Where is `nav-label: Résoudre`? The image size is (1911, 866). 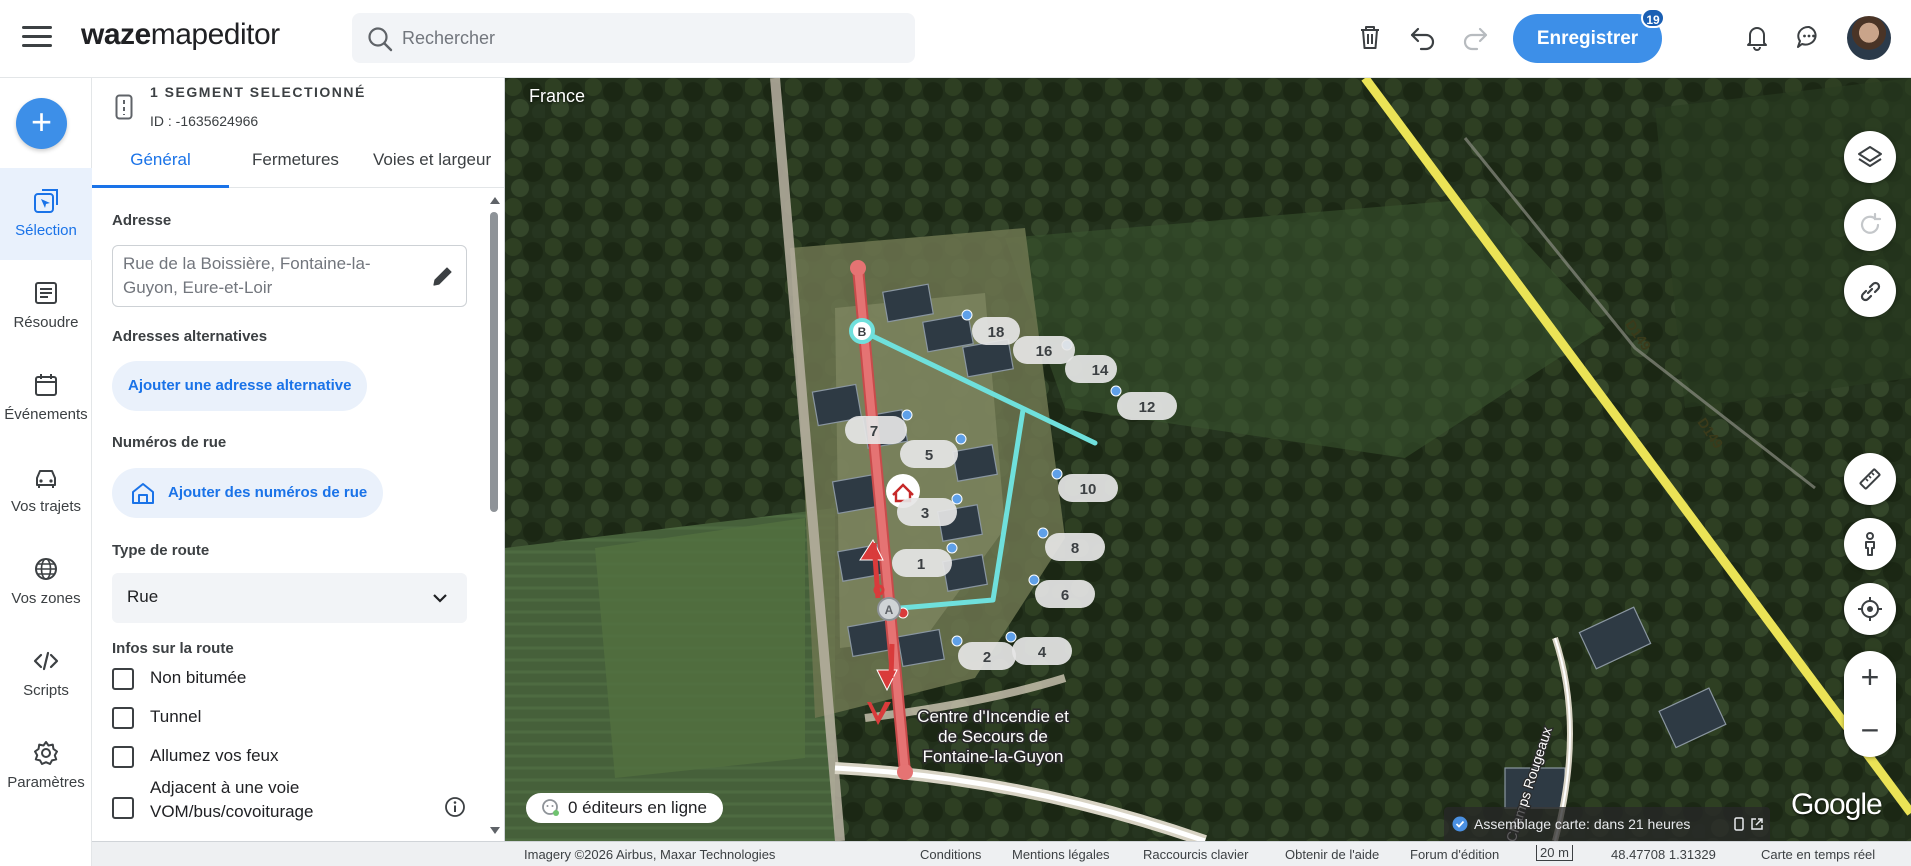
nav-label: Résoudre is located at coordinates (46, 322).